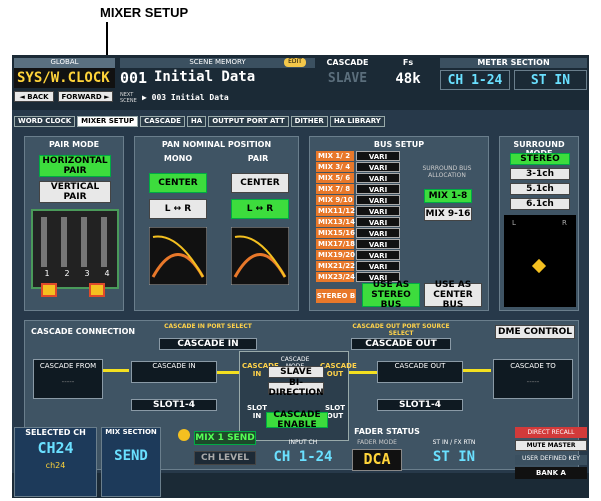 The height and width of the screenshot is (501, 601). What do you see at coordinates (448, 214) in the screenshot?
I see `mix-9-16-button: MIX 9-16` at bounding box center [448, 214].